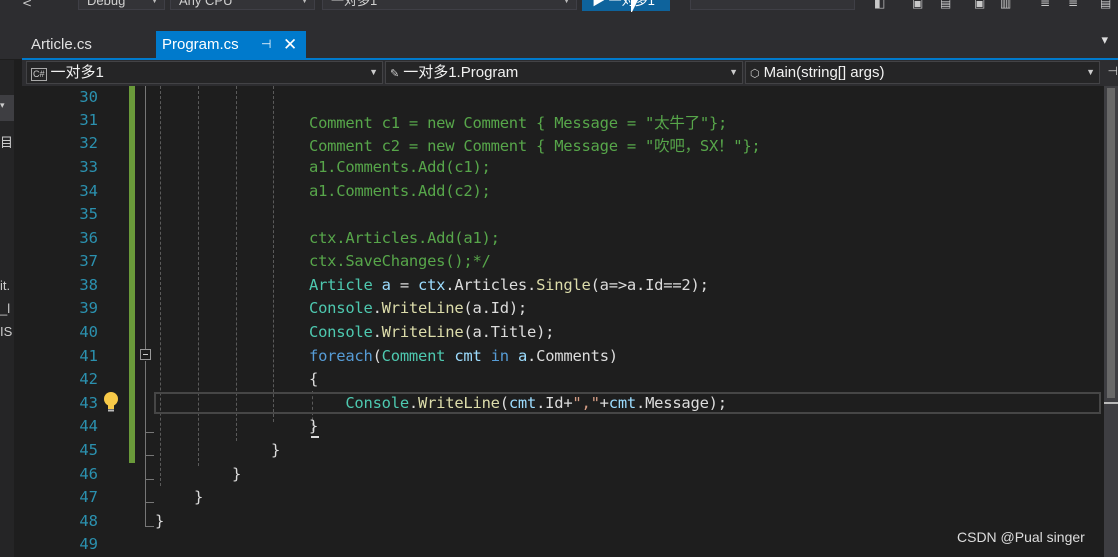 Image resolution: width=1118 pixels, height=557 pixels. What do you see at coordinates (1111, 243) in the screenshot?
I see `scrollbar-thumb` at bounding box center [1111, 243].